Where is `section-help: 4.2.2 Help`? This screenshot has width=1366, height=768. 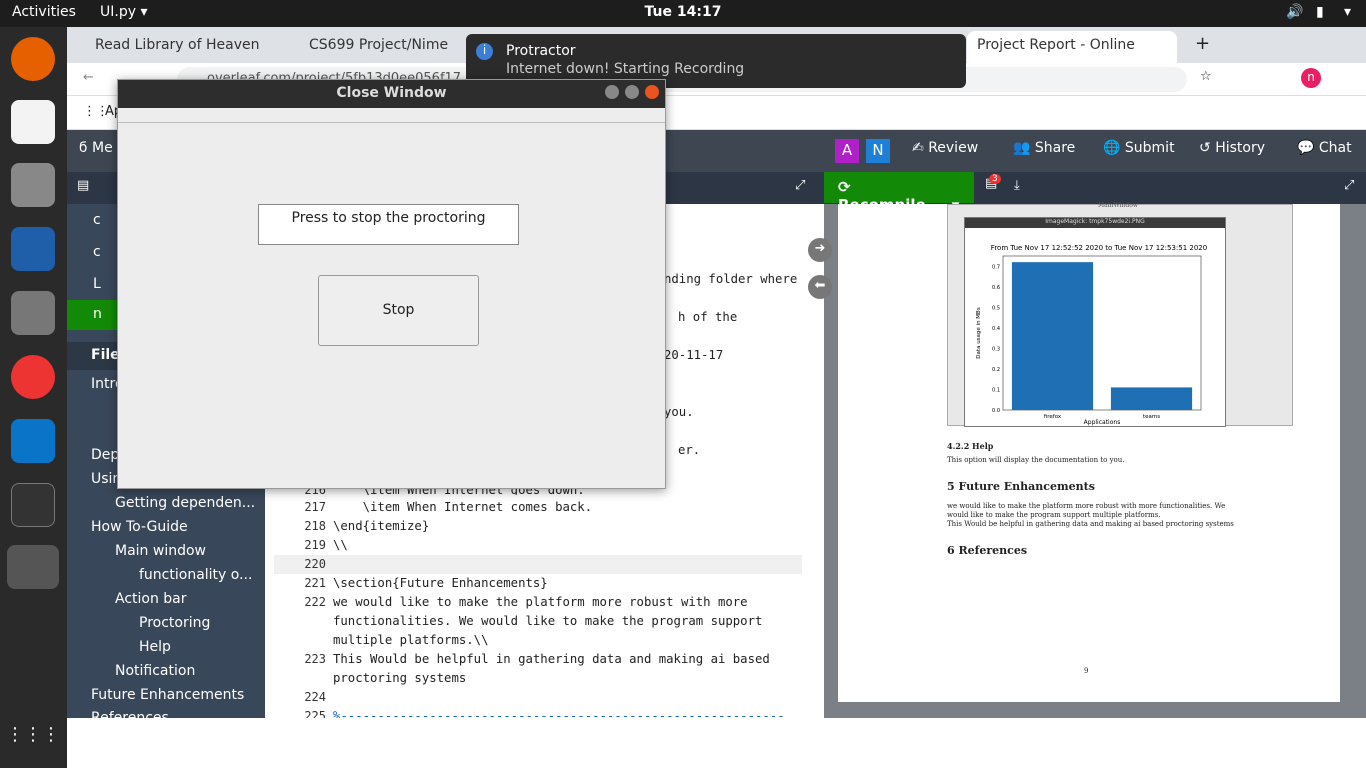 section-help: 4.2.2 Help is located at coordinates (970, 446).